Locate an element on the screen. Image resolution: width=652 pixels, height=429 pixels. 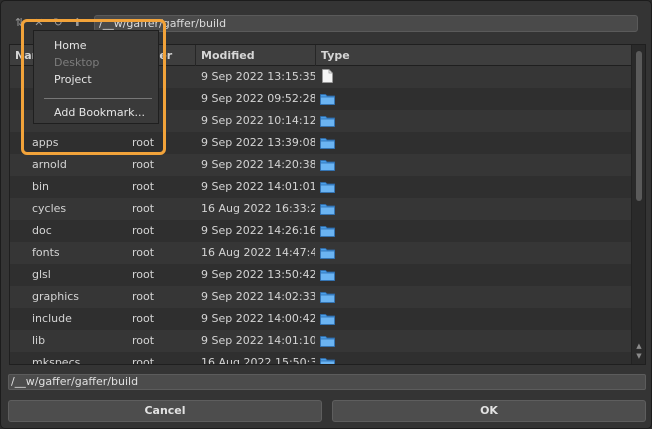
cancel-button: Cancel is located at coordinates (165, 411).